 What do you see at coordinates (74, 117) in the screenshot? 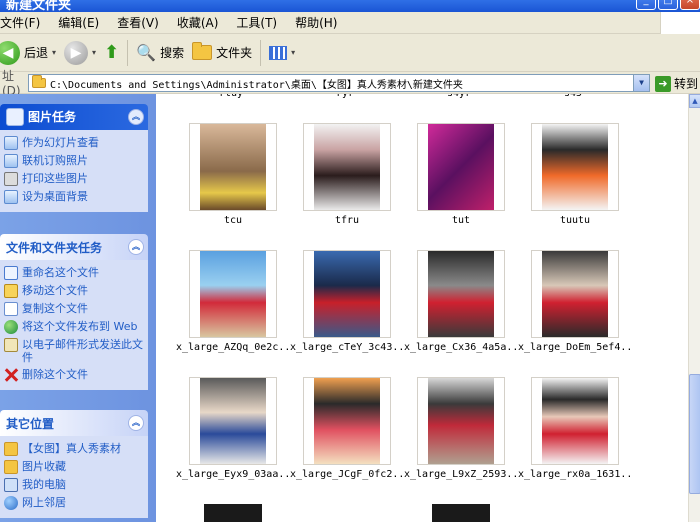
I see `picture-tasks-header: 图片任务 ︽` at bounding box center [74, 117].